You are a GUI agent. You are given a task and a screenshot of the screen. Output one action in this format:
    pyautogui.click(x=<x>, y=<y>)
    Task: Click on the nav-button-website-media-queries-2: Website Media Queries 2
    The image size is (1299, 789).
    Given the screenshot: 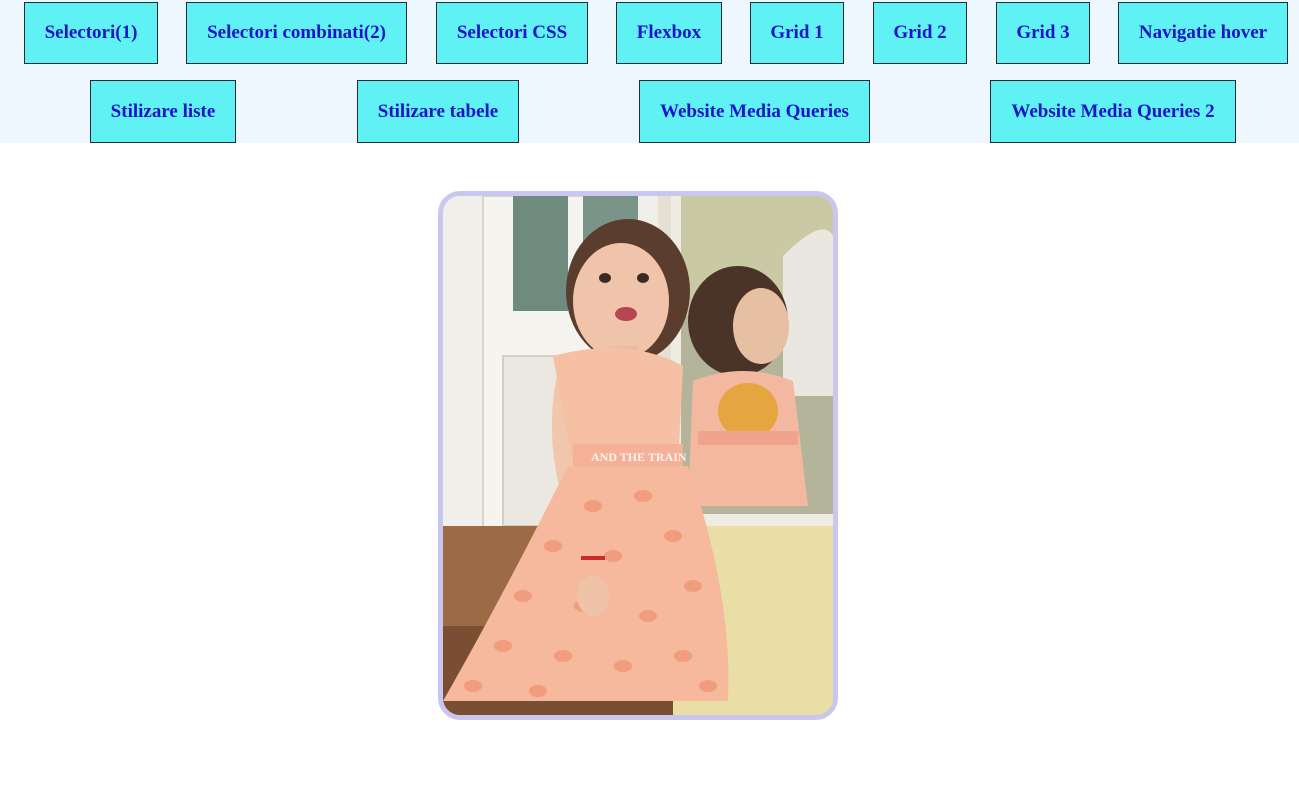 What is the action you would take?
    pyautogui.click(x=1113, y=111)
    